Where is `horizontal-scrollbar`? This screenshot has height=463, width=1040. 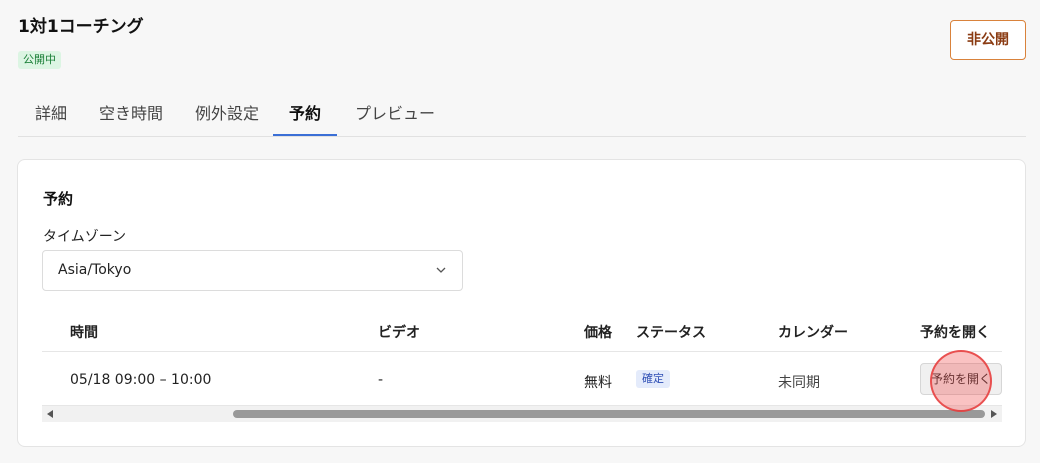
horizontal-scrollbar is located at coordinates (522, 414).